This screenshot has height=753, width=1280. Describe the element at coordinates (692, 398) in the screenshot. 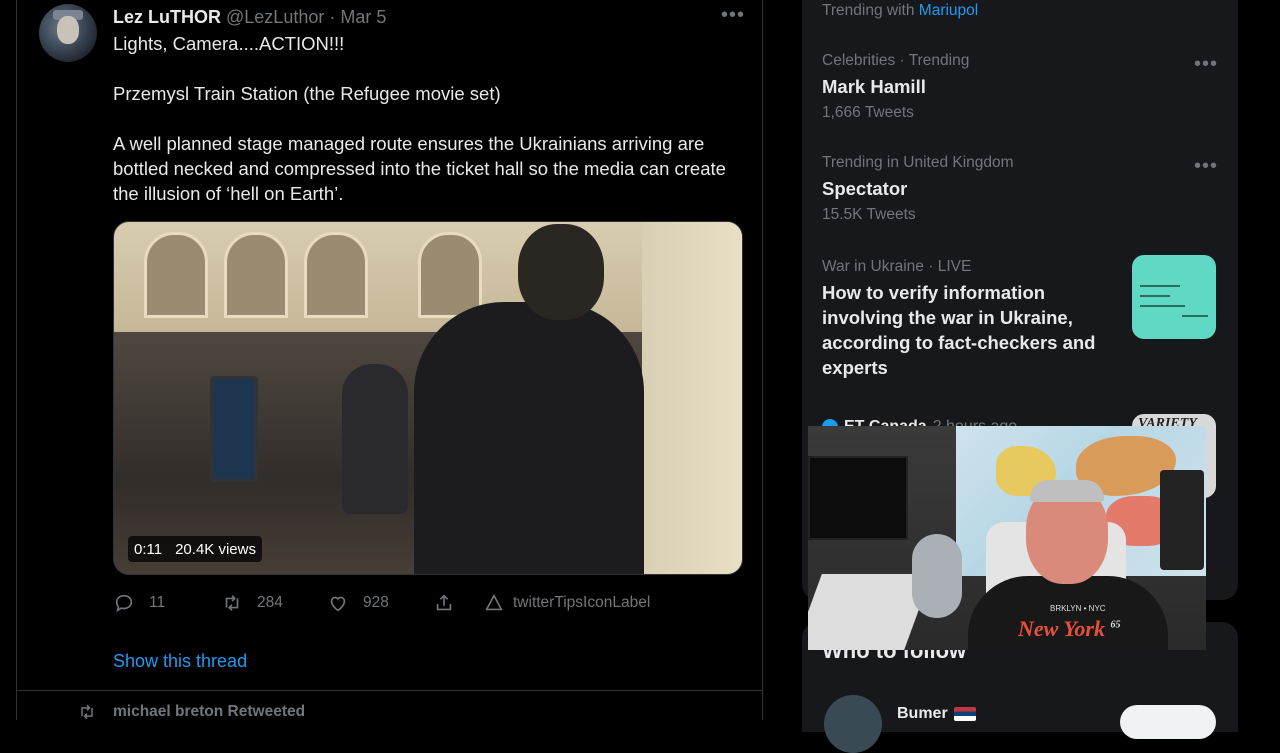

I see `wall` at that location.